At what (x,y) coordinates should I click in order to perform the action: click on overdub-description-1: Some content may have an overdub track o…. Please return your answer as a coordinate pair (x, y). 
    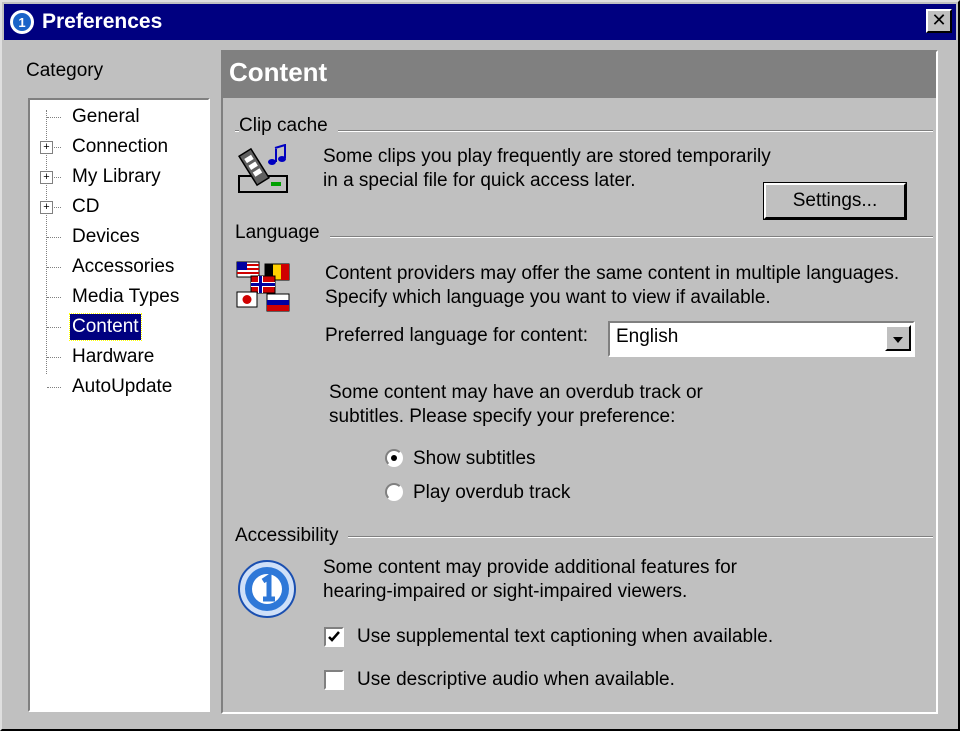
    Looking at the image, I should click on (516, 392).